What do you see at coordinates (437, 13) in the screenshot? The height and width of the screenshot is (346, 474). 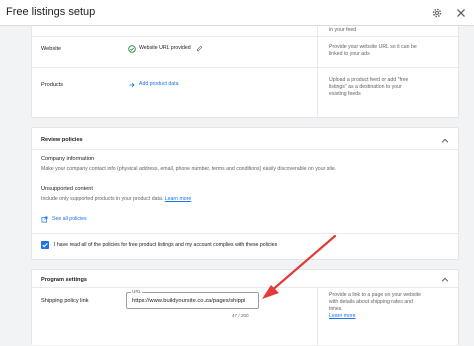 I see `gear-icon` at bounding box center [437, 13].